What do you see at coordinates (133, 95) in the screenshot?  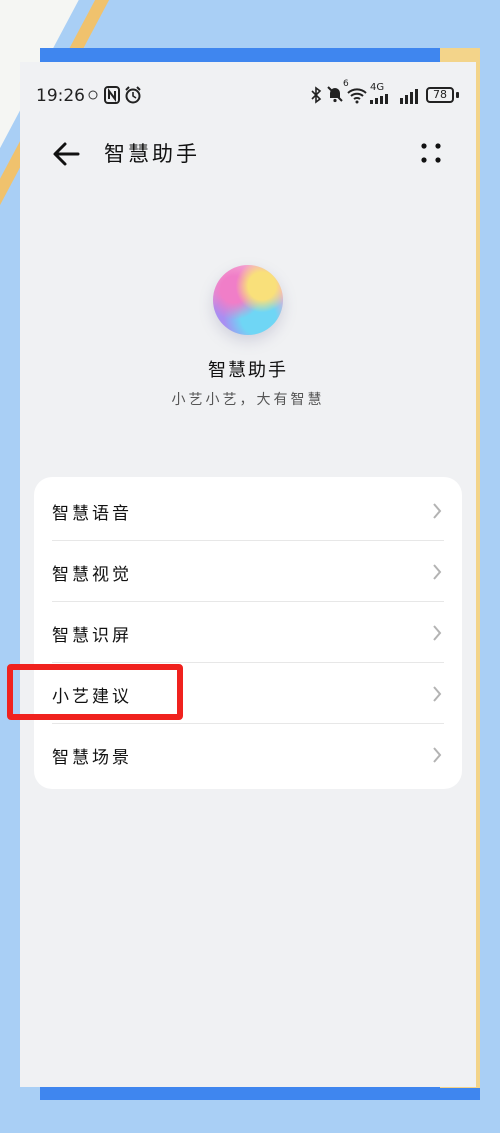 I see `alarm-icon` at bounding box center [133, 95].